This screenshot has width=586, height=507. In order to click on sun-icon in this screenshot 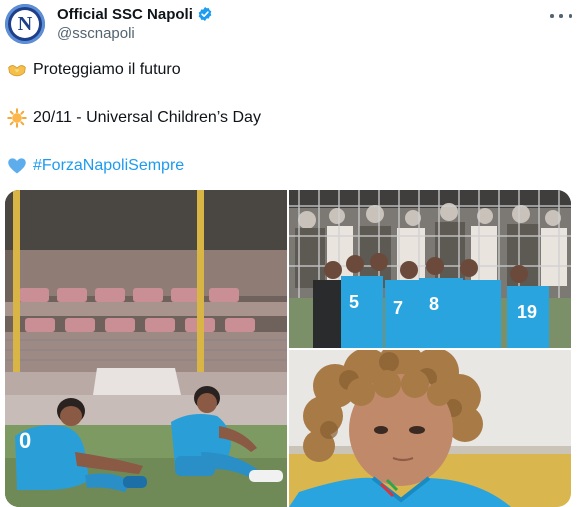, I will do `click(17, 118)`.